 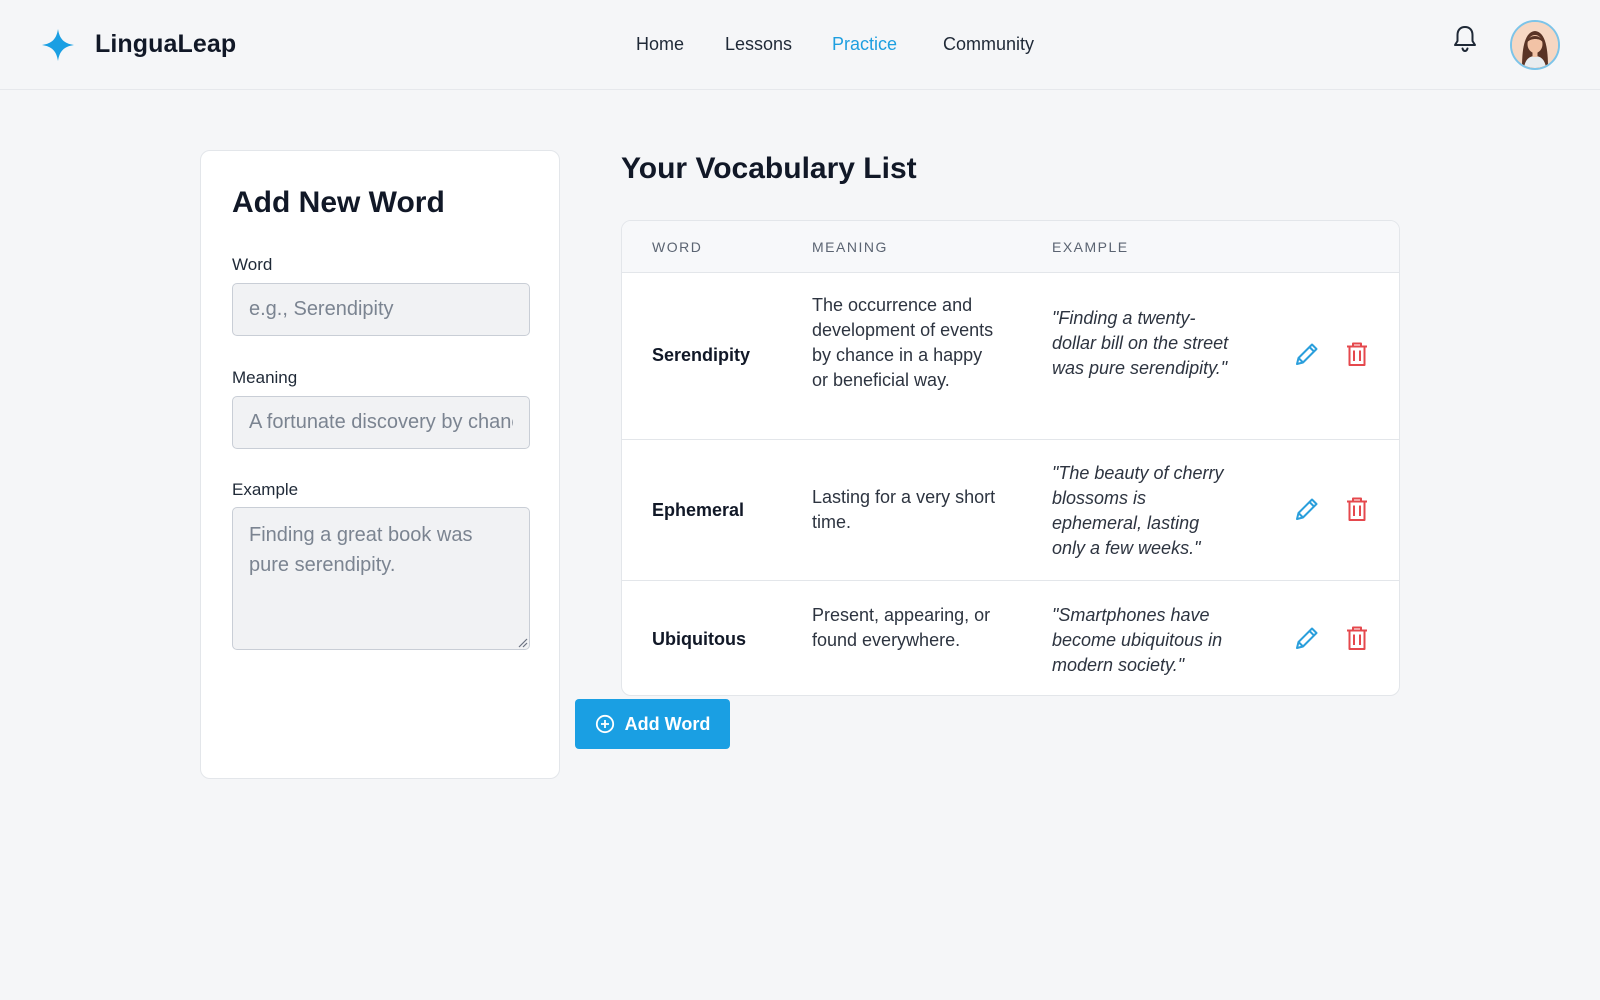 I want to click on add-word-button-label: Add Word, so click(x=667, y=723).